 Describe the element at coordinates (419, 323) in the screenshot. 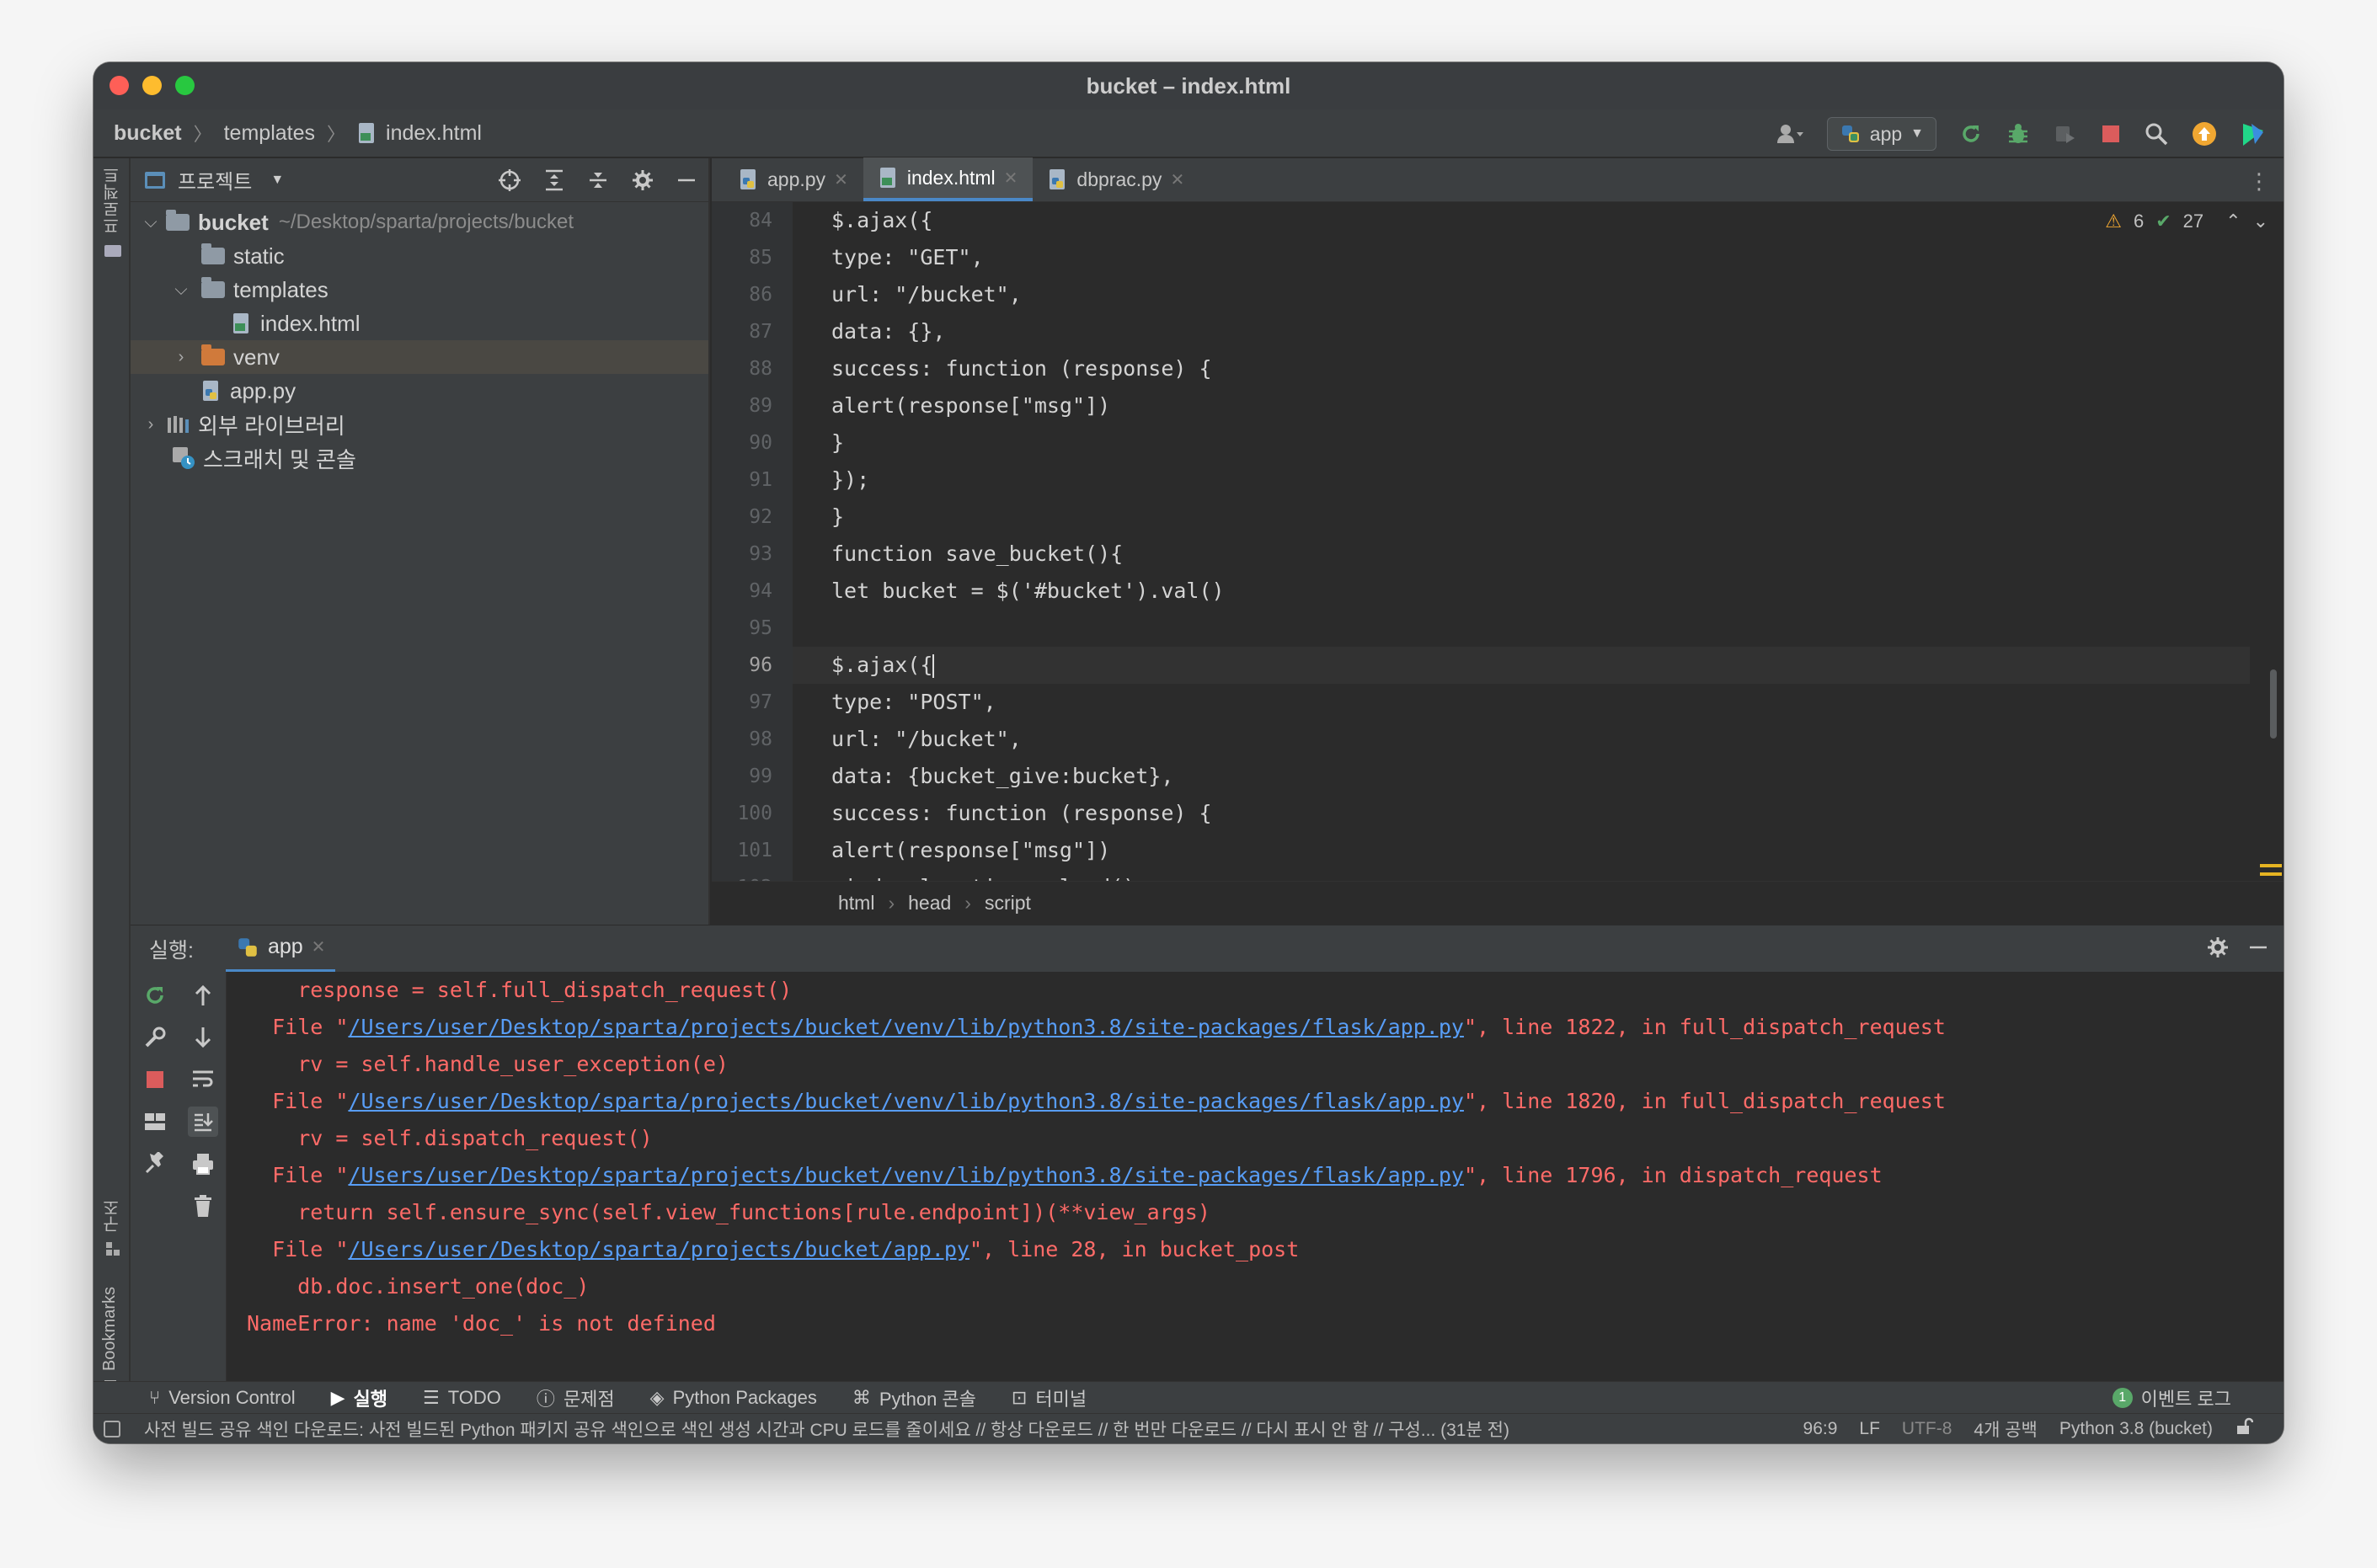

I see `tree-item-index-html: index.html` at that location.